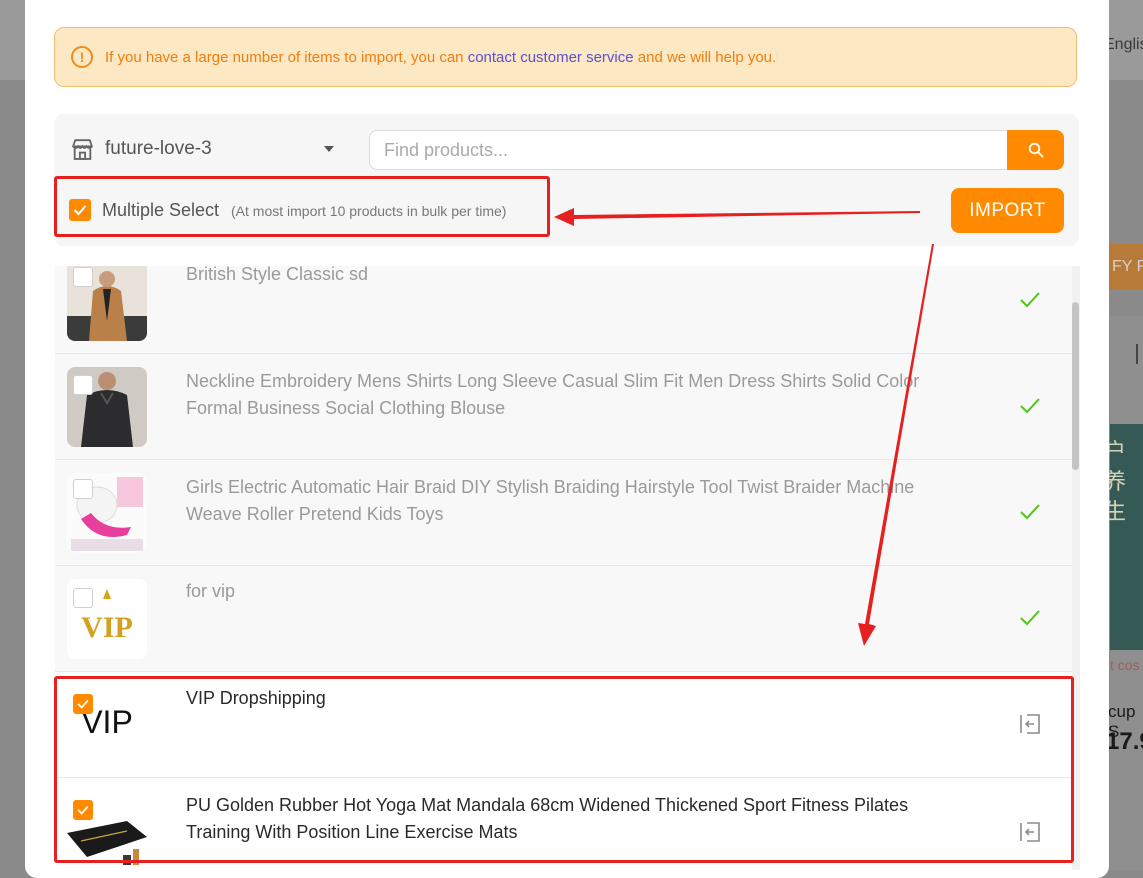  I want to click on search-icon, so click(1035, 150).